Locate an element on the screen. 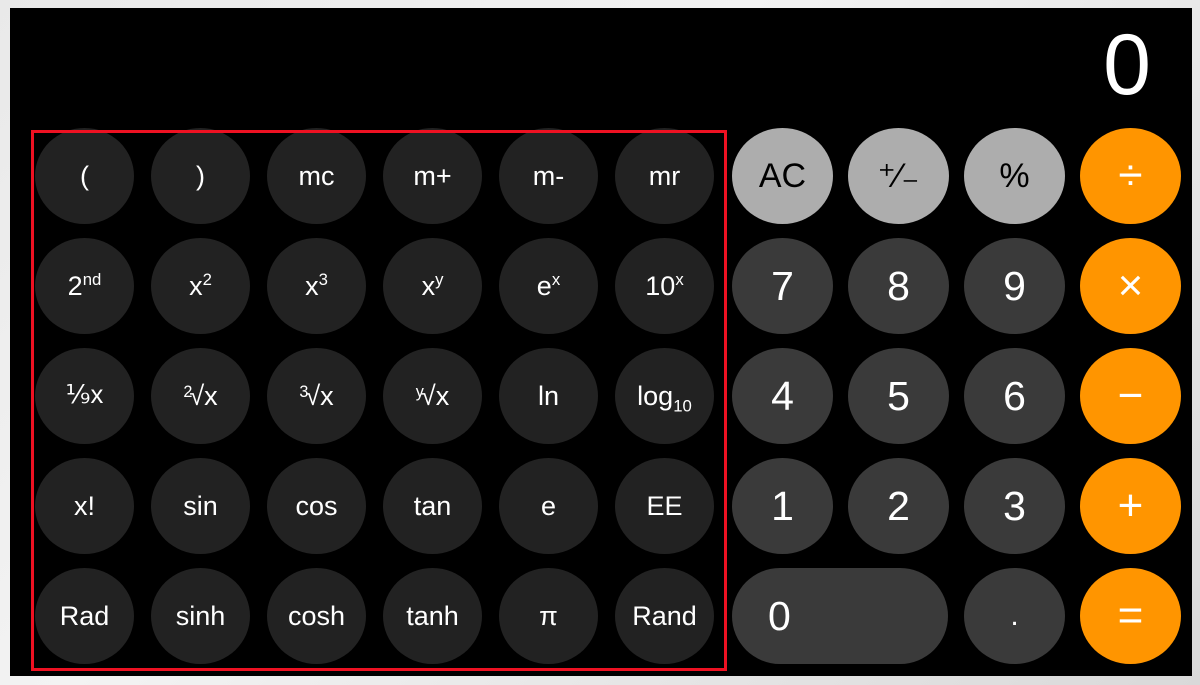 The width and height of the screenshot is (1200, 685). key-seven-label: 7 is located at coordinates (782, 285).